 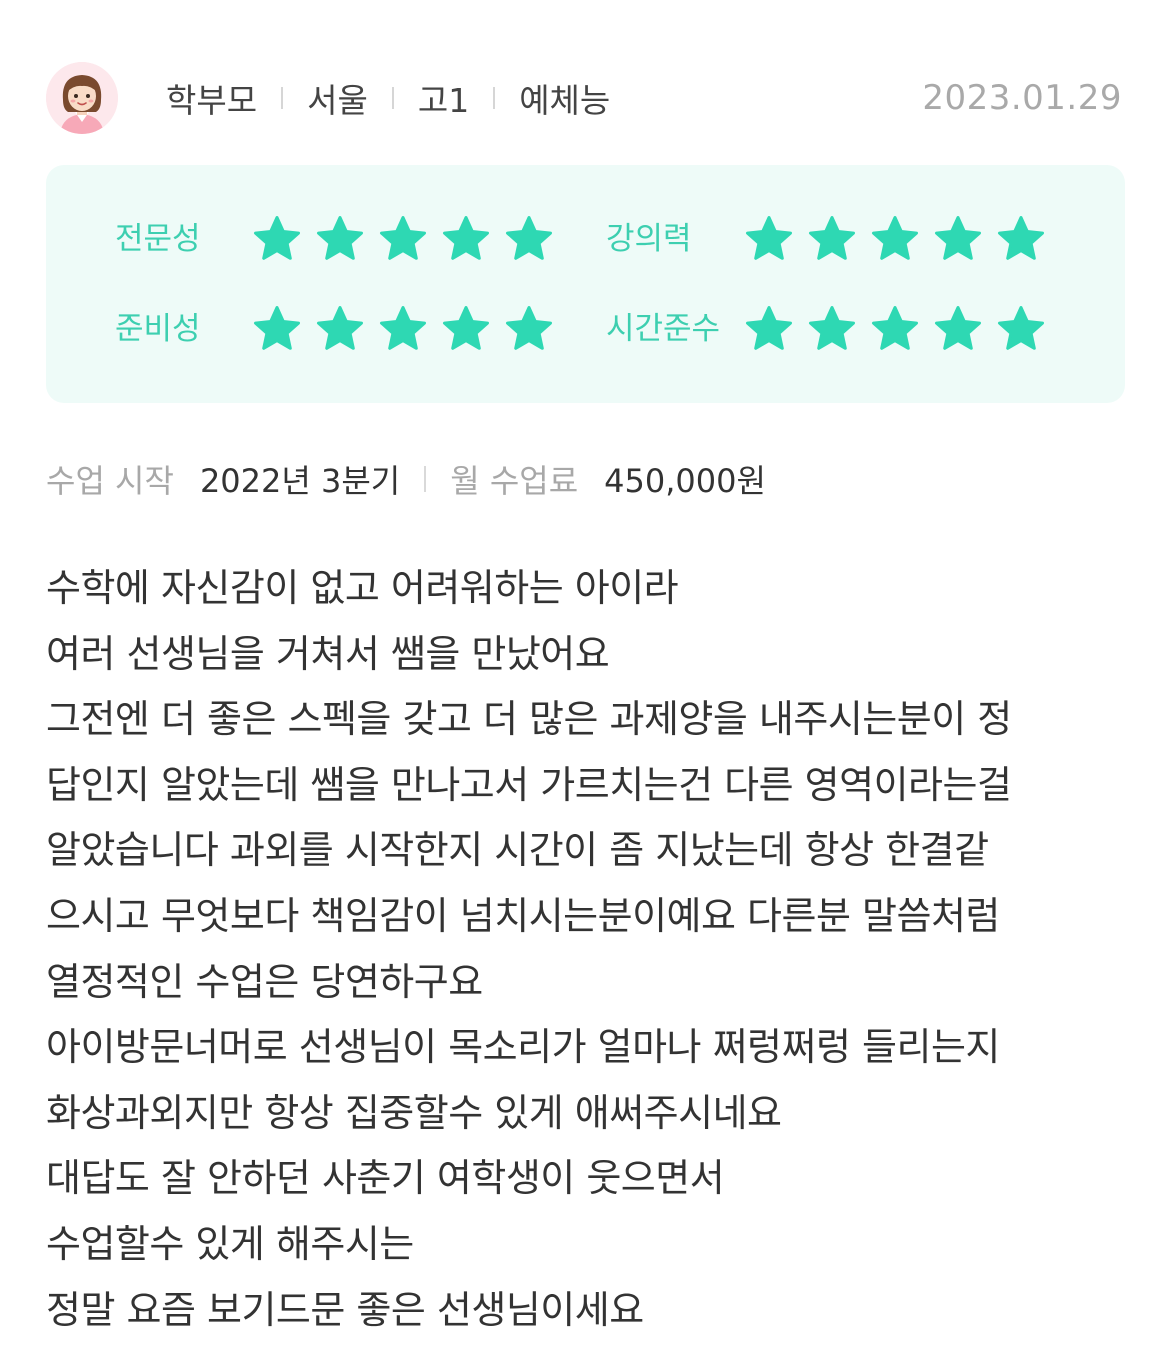 What do you see at coordinates (414, 1112) in the screenshot?
I see `review-line: 화상과외지만 항상 집중할수 있게 애써주시네요` at bounding box center [414, 1112].